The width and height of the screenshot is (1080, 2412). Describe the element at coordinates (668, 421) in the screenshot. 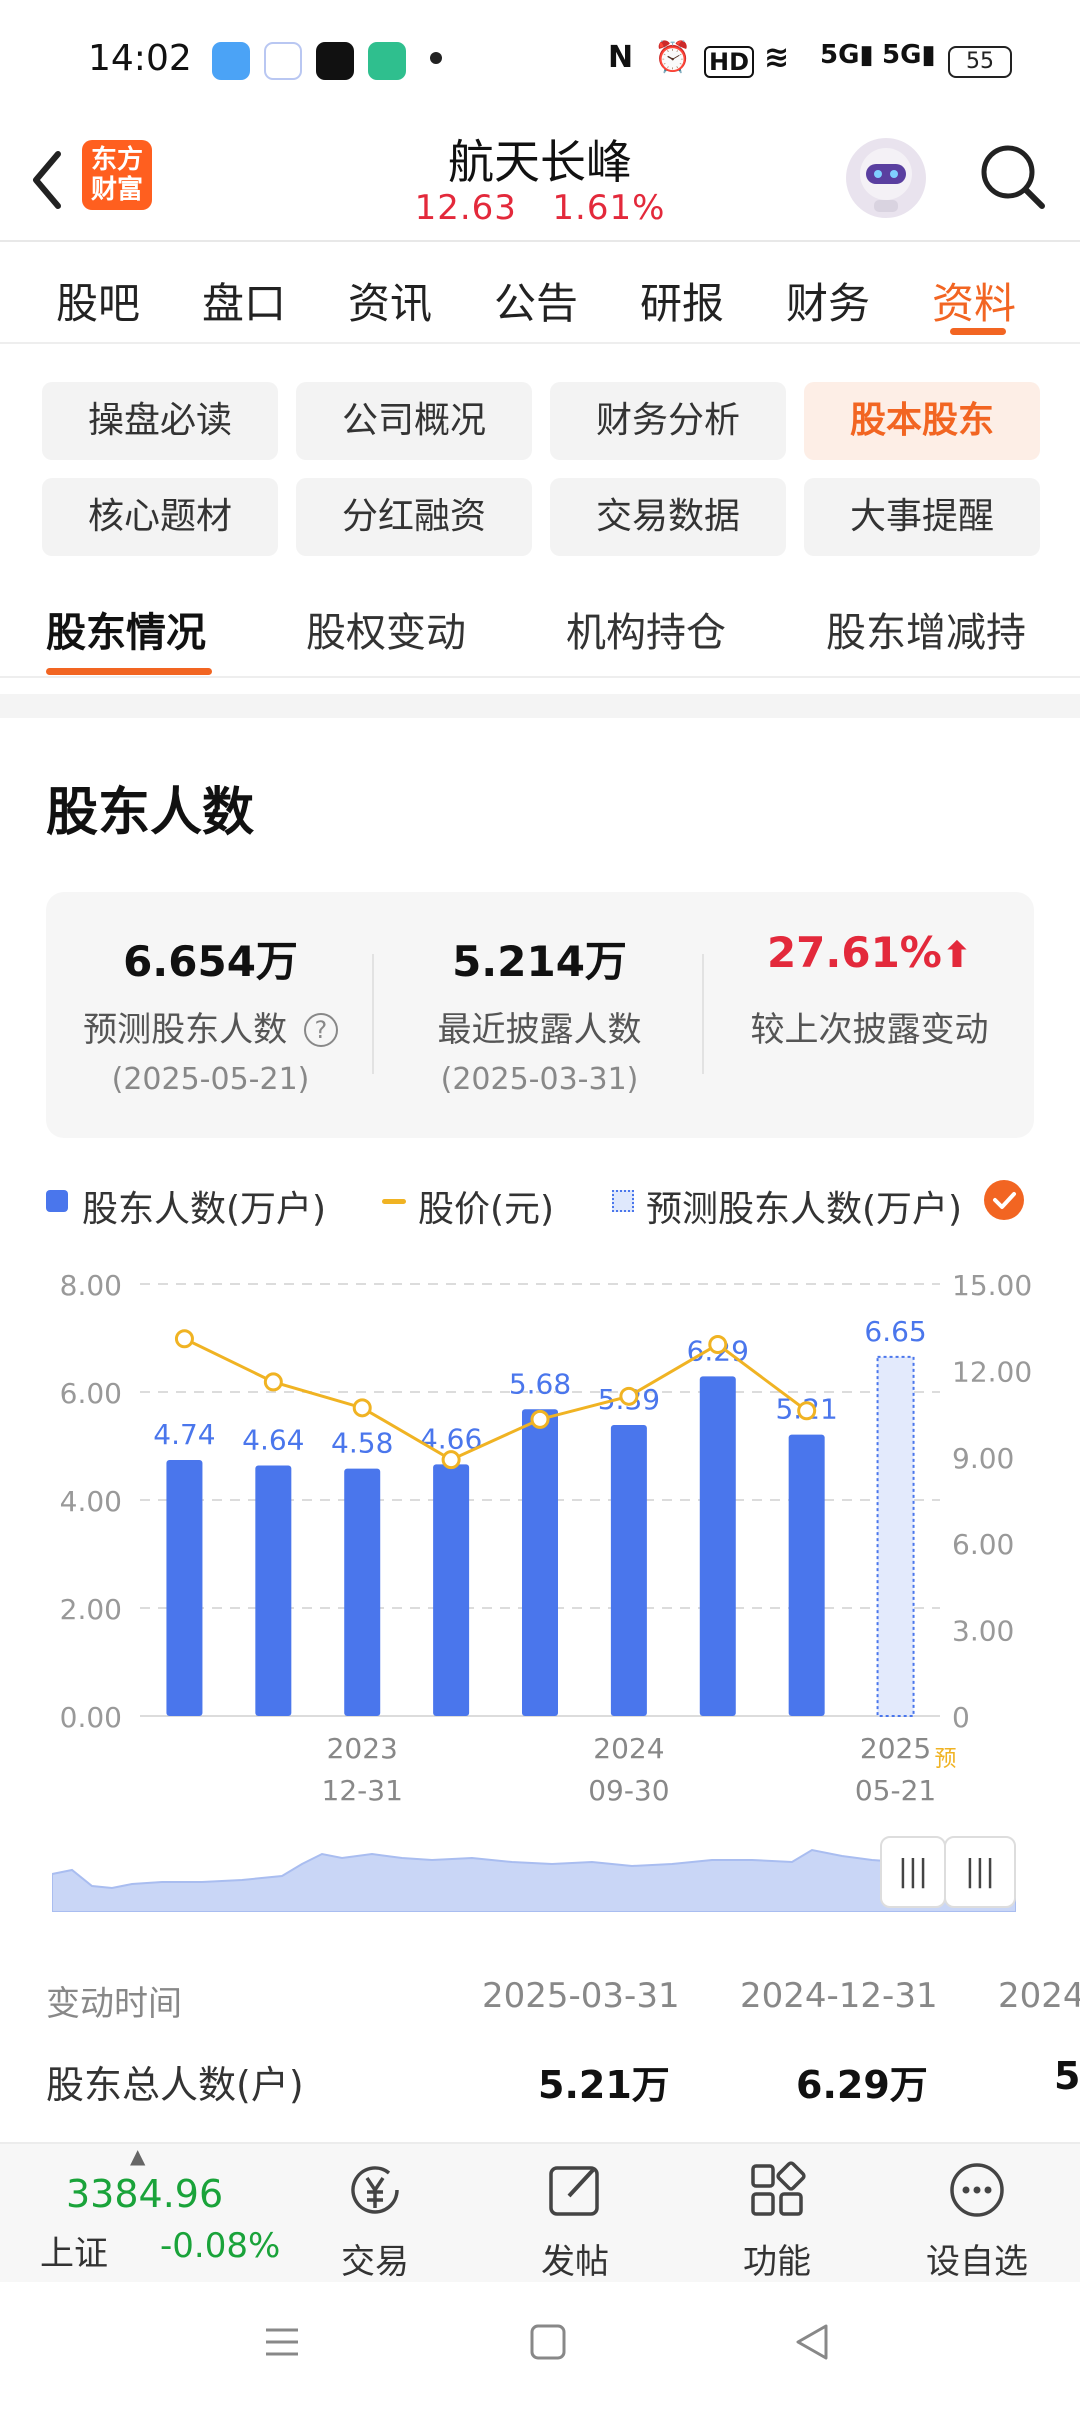

I see `subtab-financial-analysis: 财务分析` at that location.